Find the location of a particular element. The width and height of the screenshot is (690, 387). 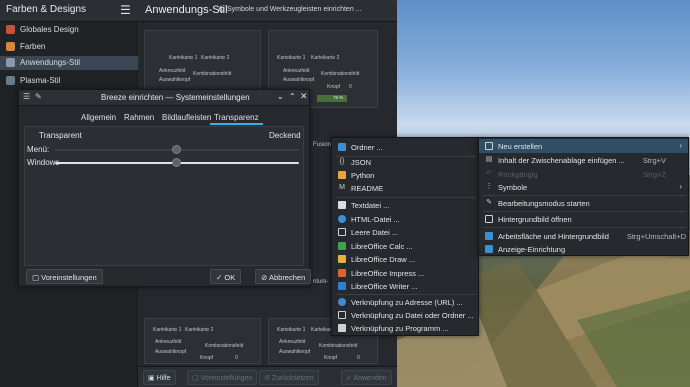

sidebar-header: Farben & Designs ☰ is located at coordinates (69, 11).